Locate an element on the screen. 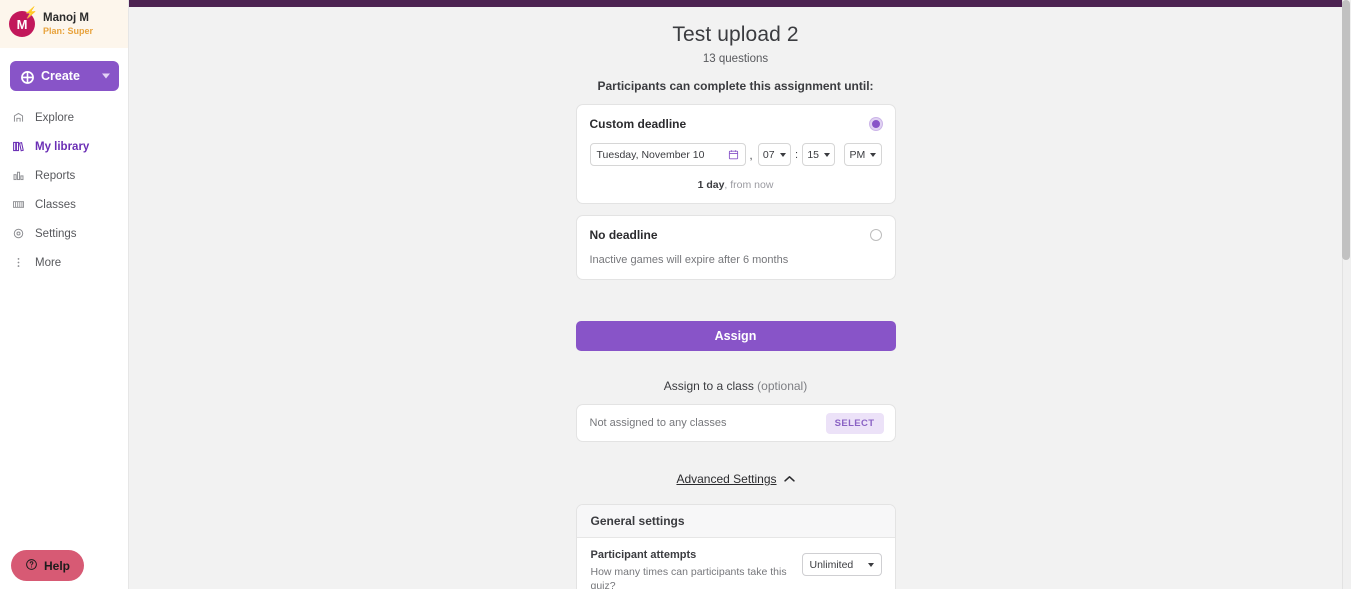  help-button-label: Help is located at coordinates (57, 565).